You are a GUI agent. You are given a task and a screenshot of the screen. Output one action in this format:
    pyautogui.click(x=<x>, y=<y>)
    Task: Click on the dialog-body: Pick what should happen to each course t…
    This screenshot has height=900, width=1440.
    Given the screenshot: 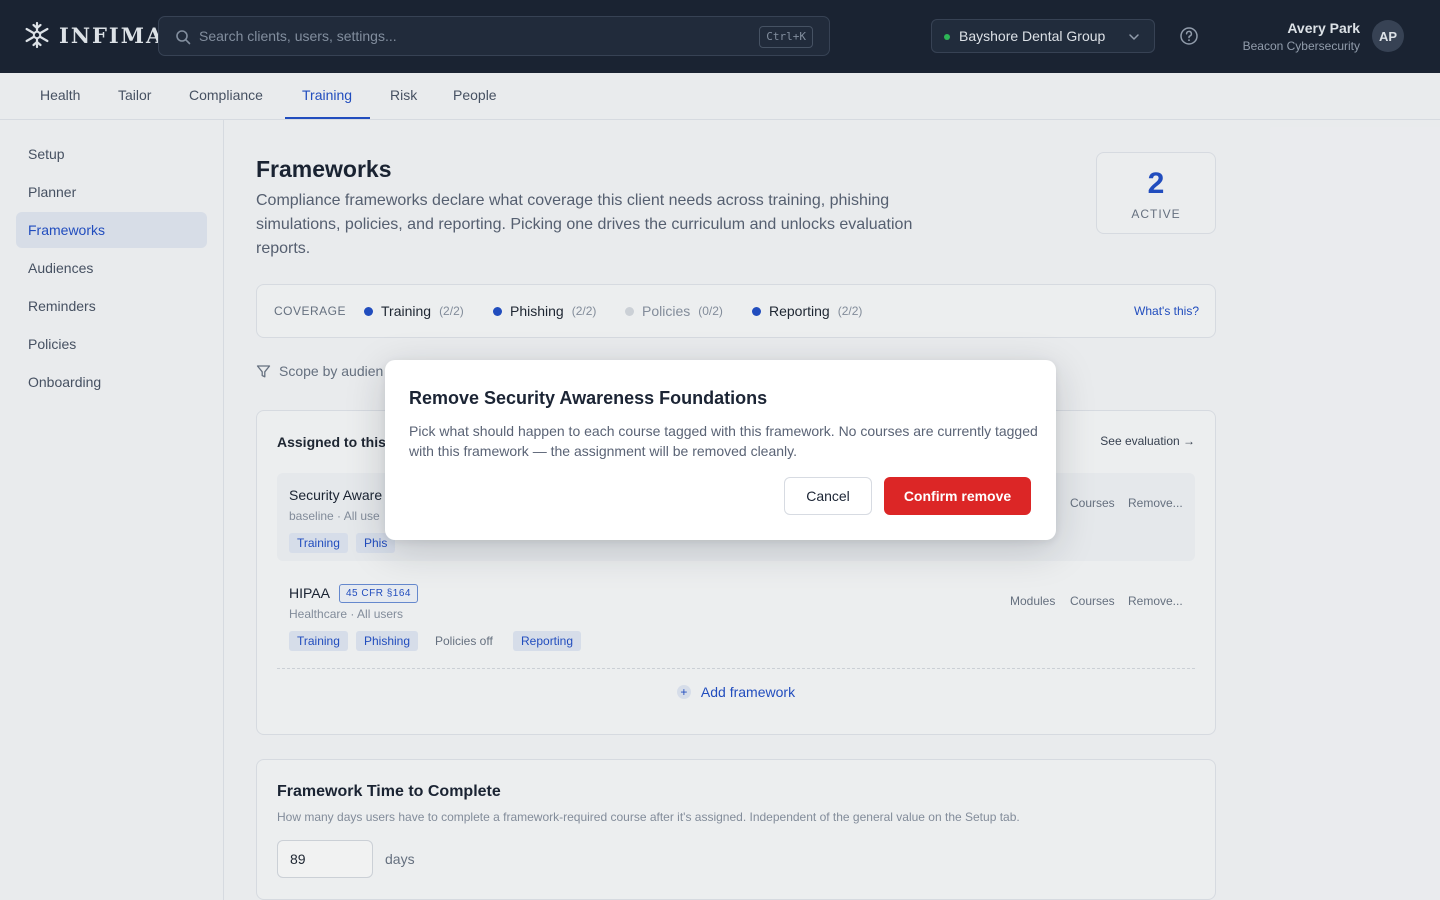 What is the action you would take?
    pyautogui.click(x=723, y=441)
    